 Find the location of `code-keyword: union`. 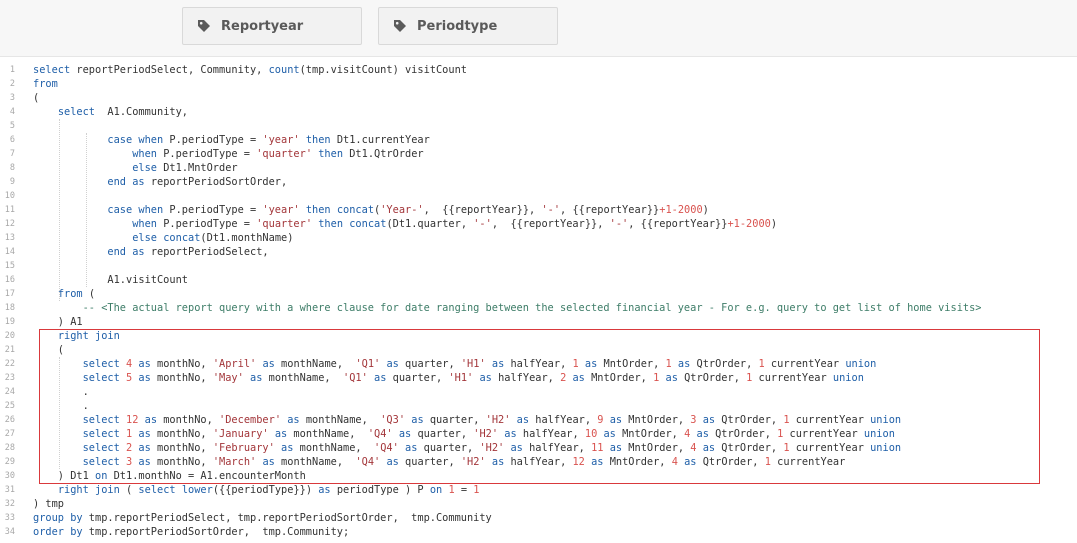

code-keyword: union is located at coordinates (886, 420).